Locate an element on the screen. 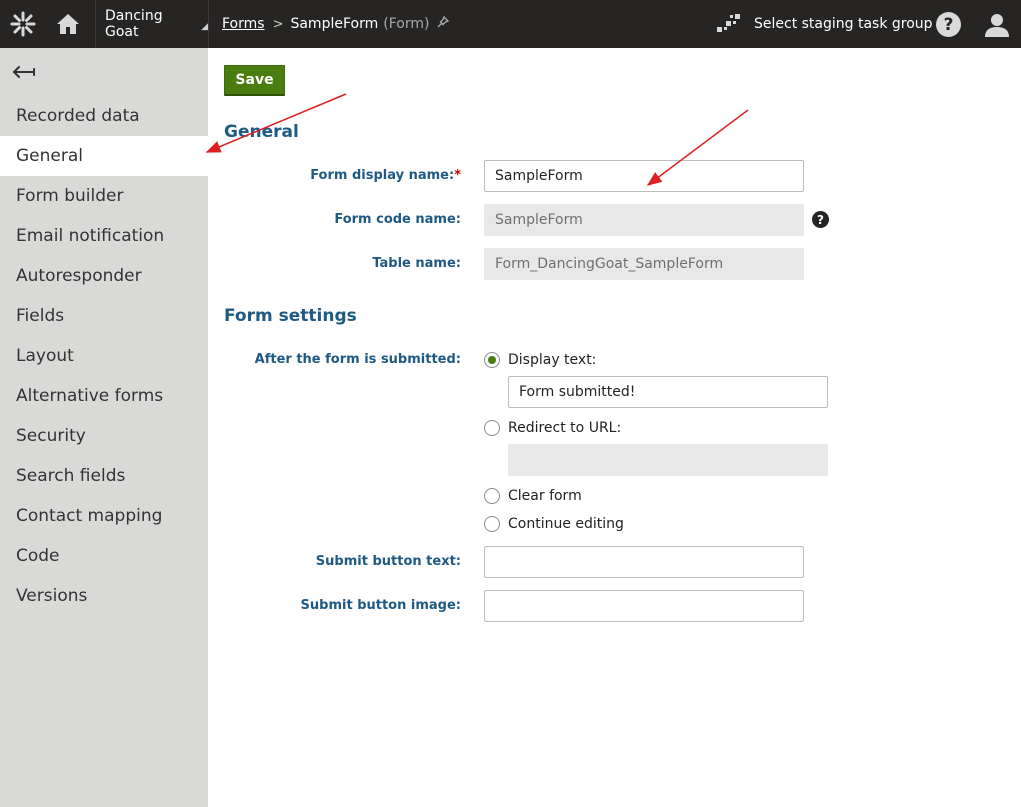  sidebar-item-security: Security is located at coordinates (104, 436).